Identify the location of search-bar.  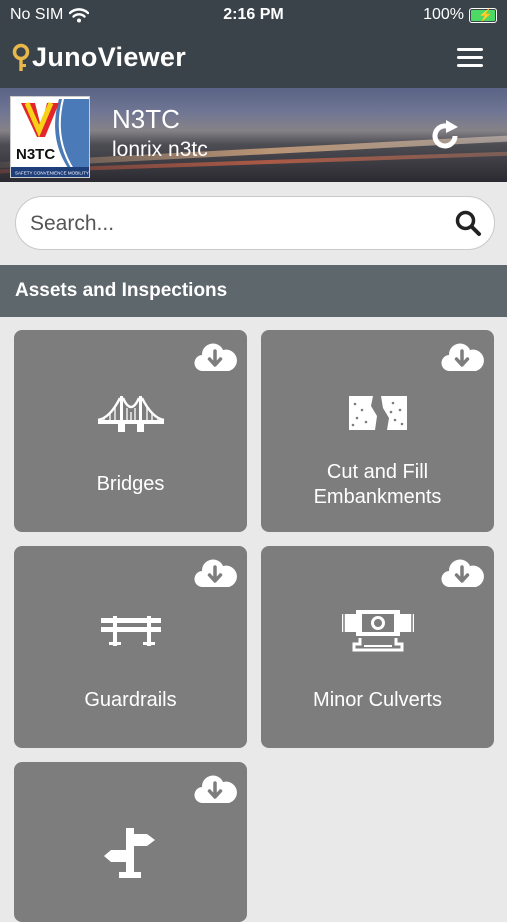
(255, 223).